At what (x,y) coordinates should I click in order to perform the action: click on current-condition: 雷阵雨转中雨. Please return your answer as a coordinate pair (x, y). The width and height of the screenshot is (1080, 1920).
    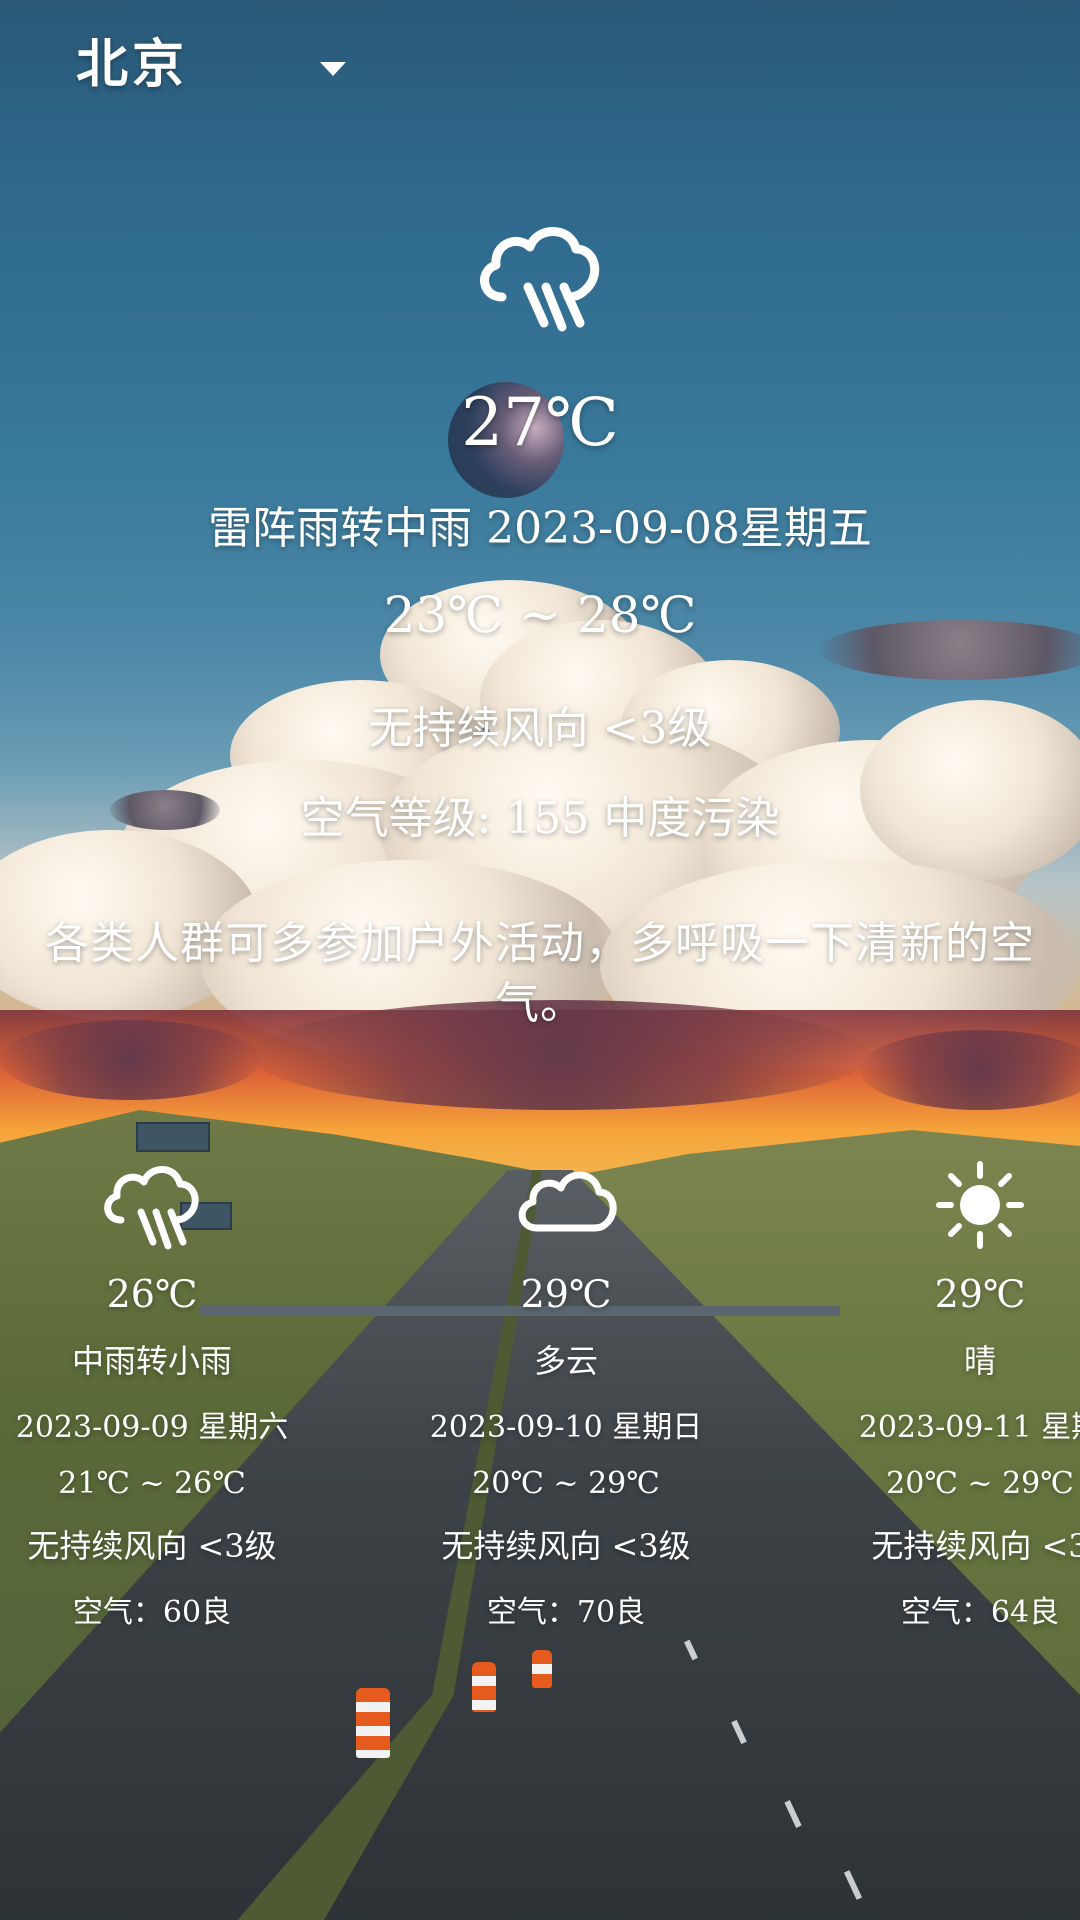
    Looking at the image, I should click on (340, 528).